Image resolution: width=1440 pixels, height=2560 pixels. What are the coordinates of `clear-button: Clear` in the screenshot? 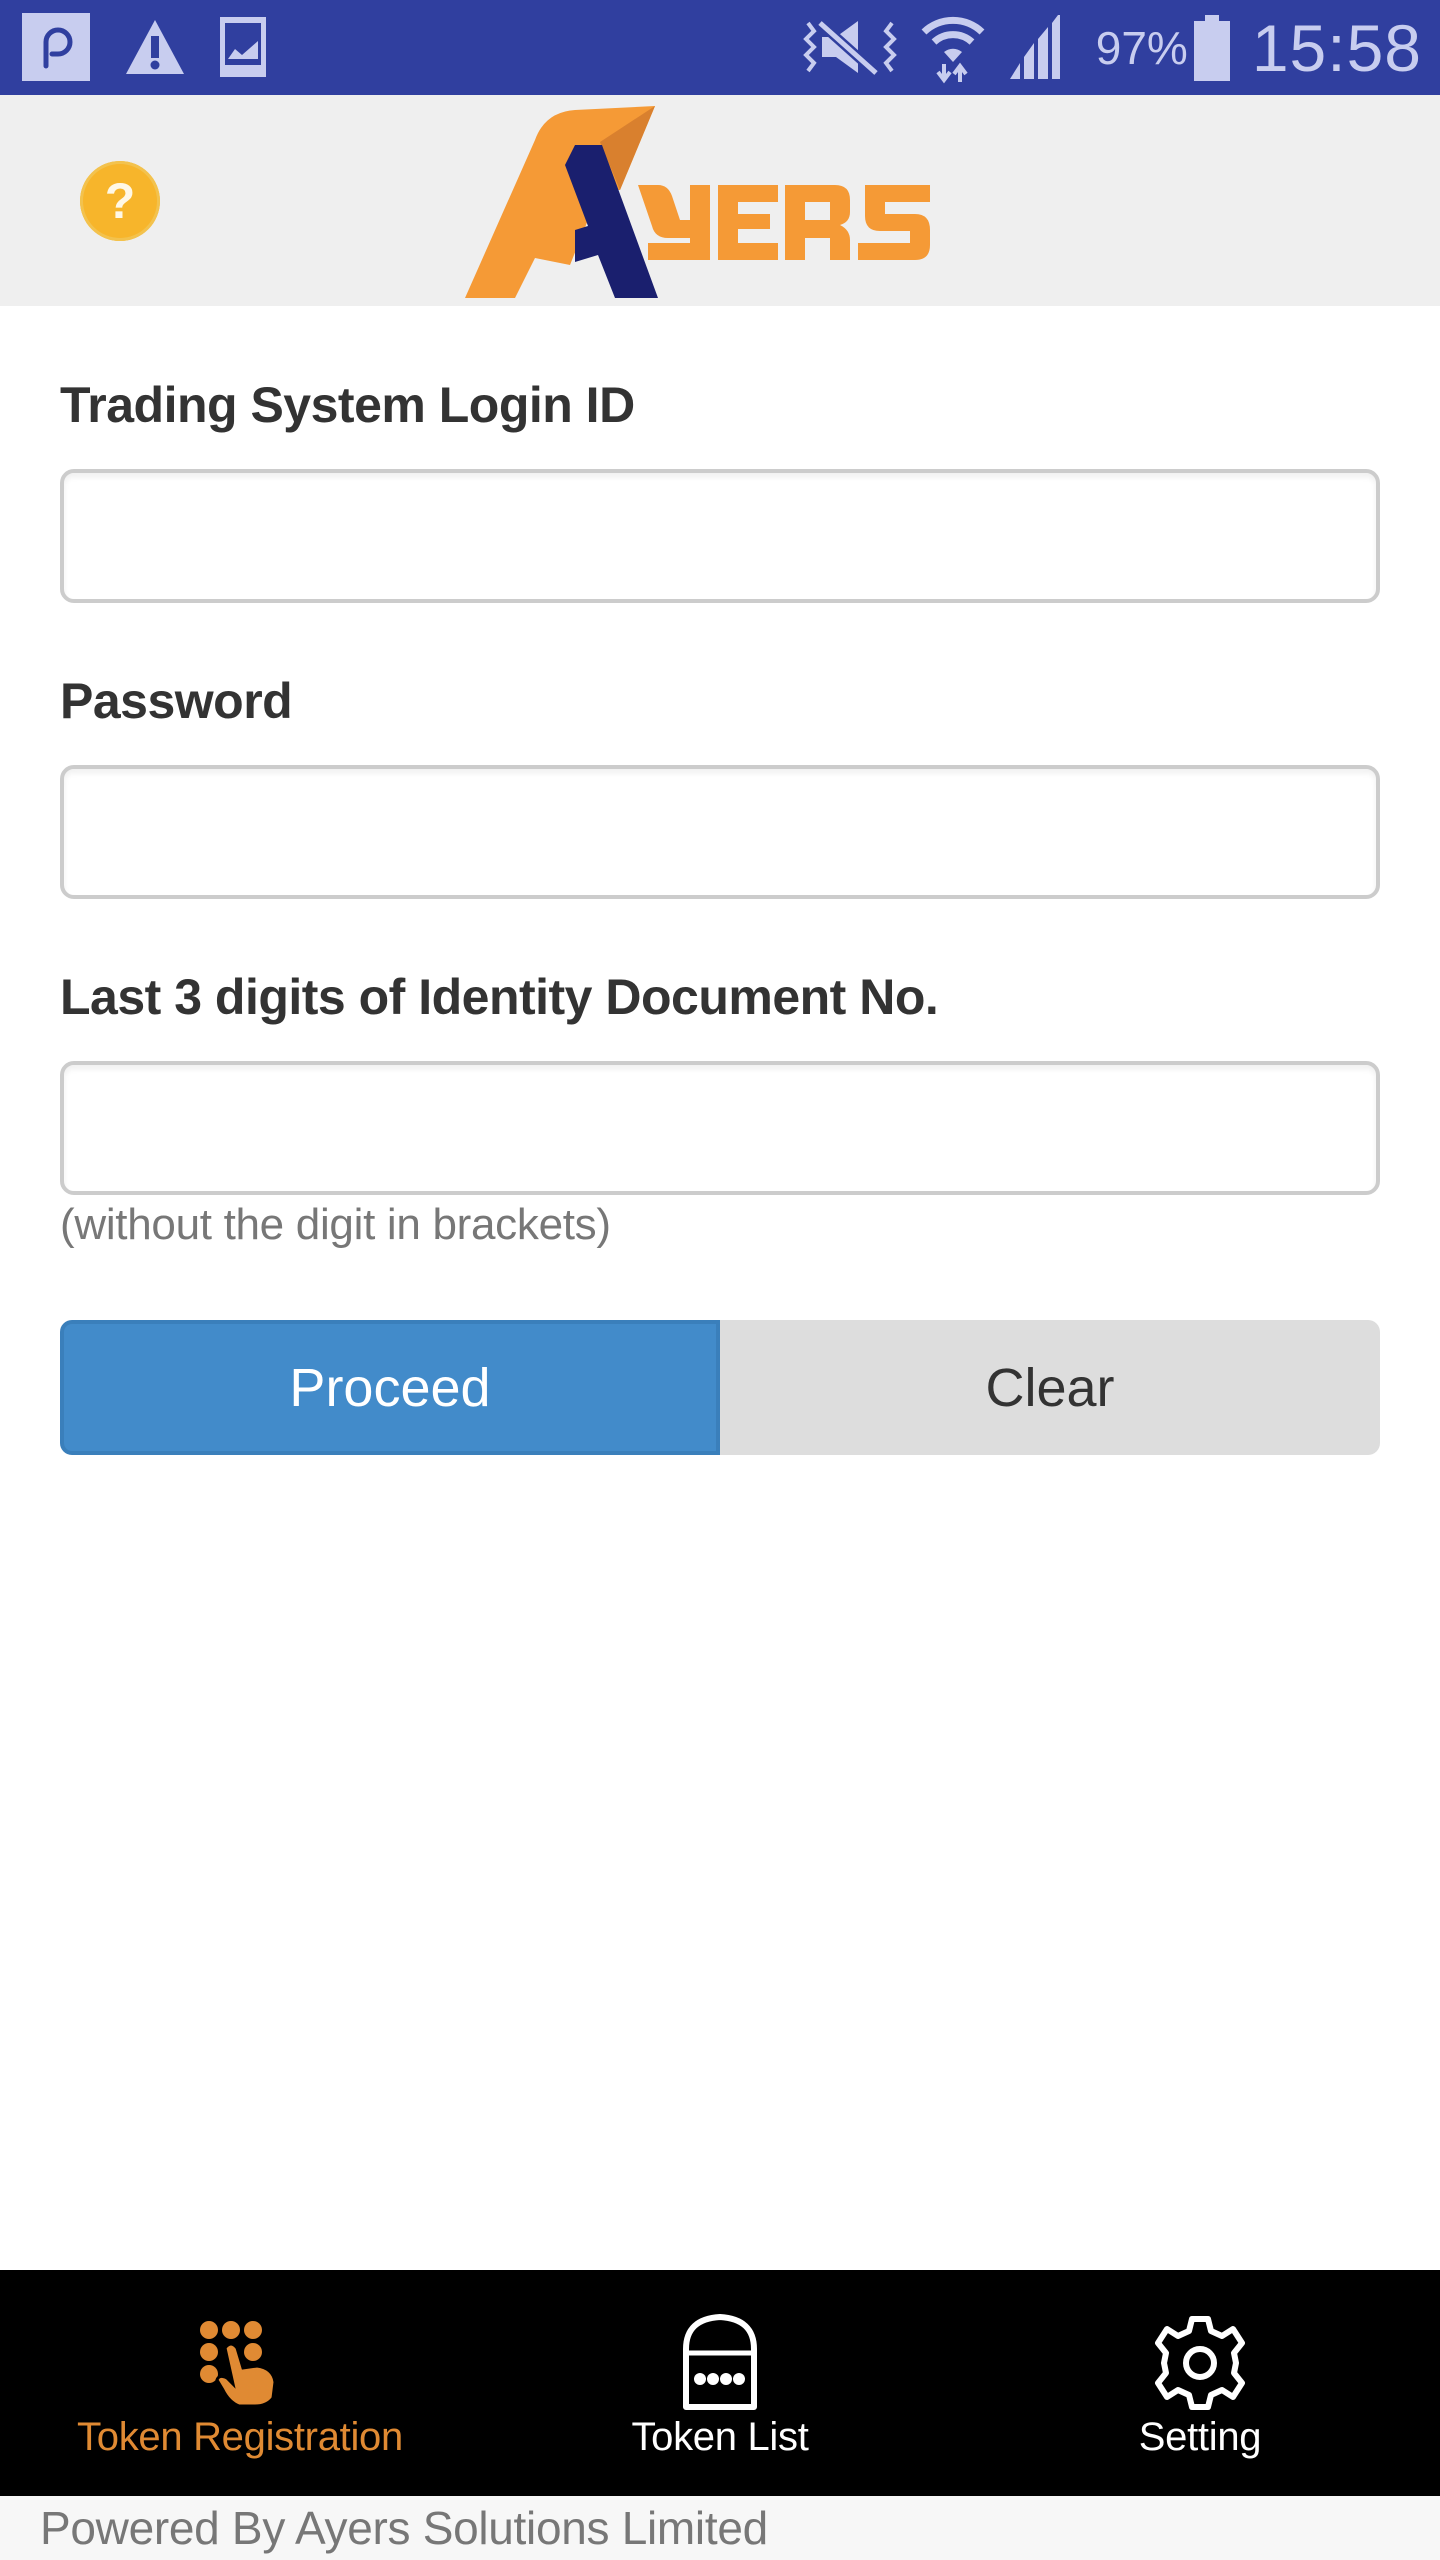 It's located at (1050, 1387).